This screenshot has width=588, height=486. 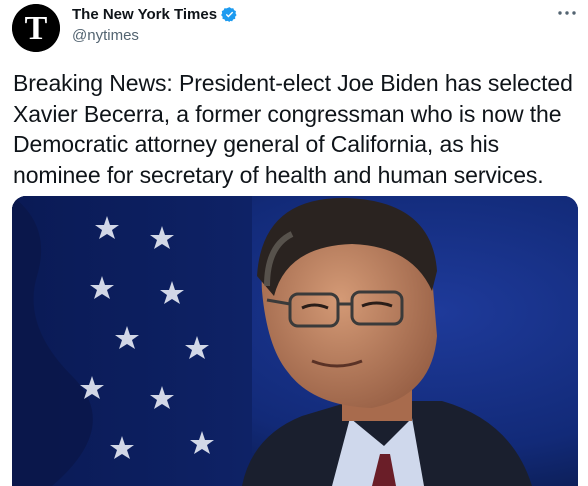 I want to click on author-handle: @nytimes, so click(x=105, y=35).